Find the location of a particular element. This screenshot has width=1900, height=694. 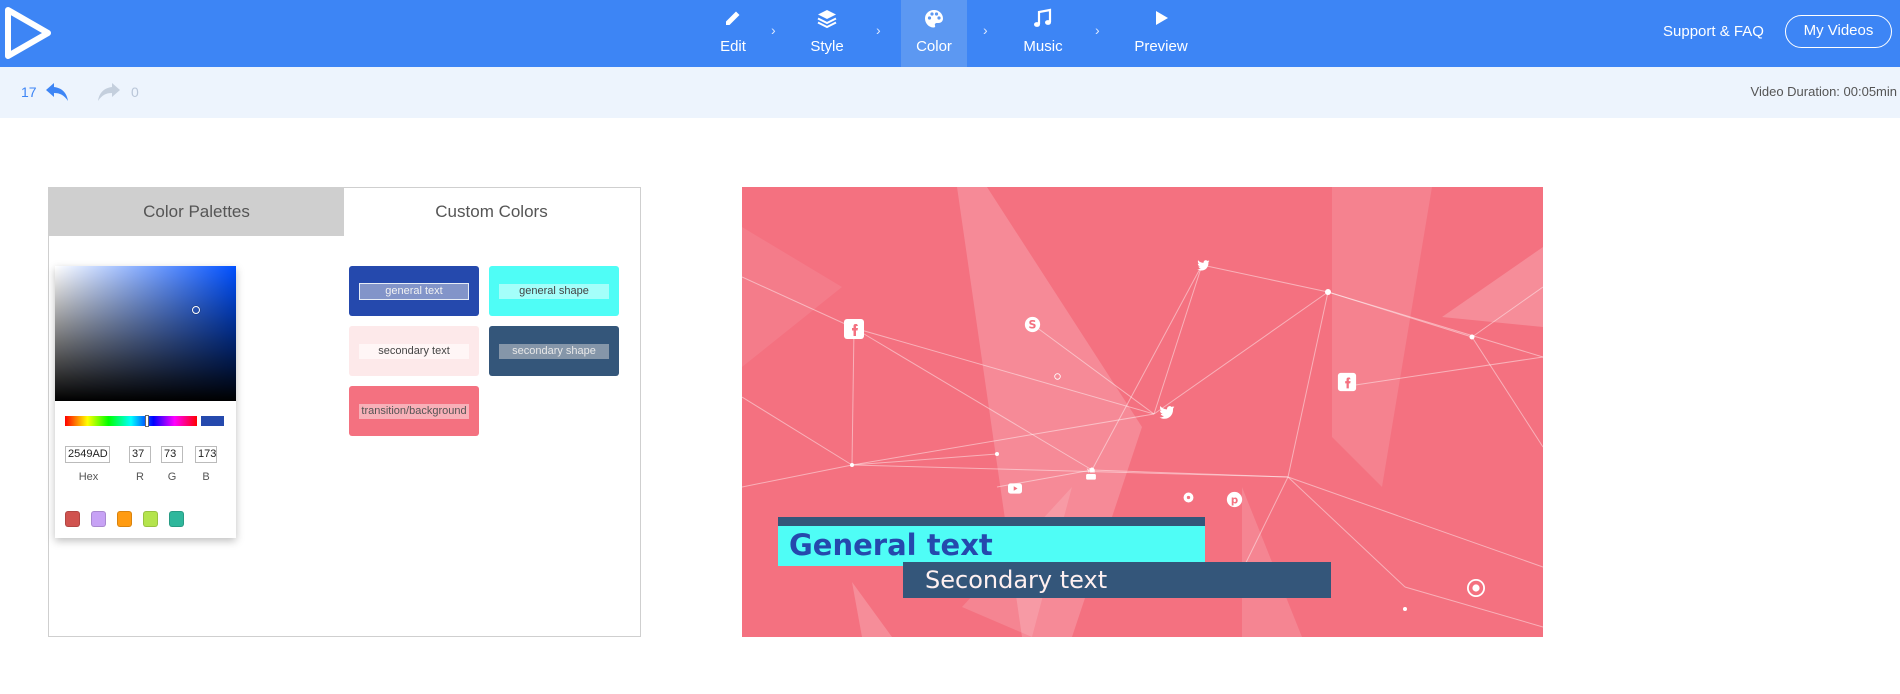

step-preview: Preview is located at coordinates (1161, 33).